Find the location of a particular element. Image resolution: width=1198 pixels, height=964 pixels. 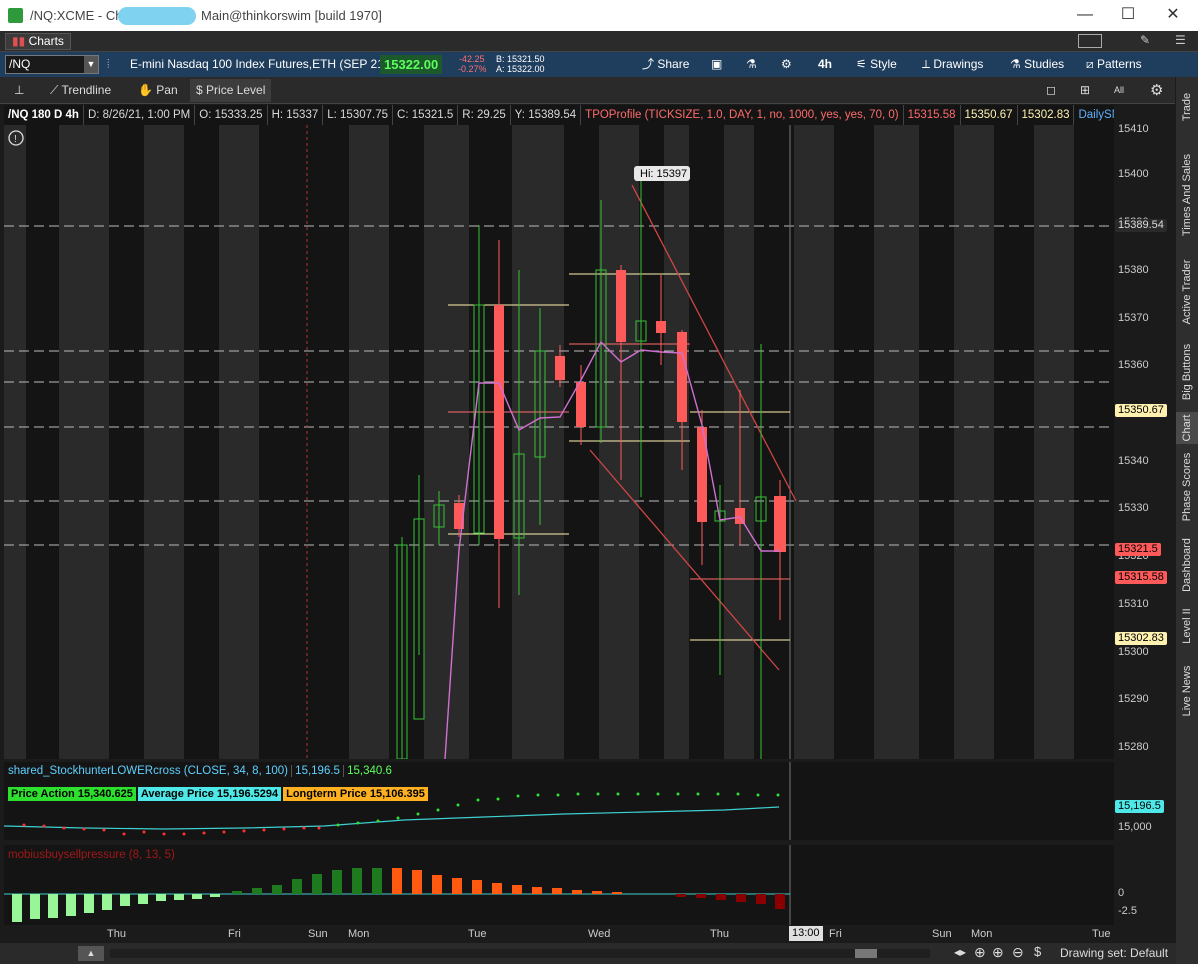

info-open: O: 15333.25 is located at coordinates (231, 115).